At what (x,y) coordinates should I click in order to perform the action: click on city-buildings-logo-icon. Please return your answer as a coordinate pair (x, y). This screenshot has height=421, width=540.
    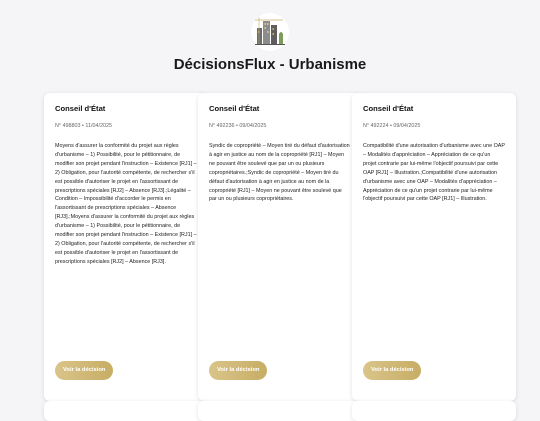
    Looking at the image, I should click on (270, 32).